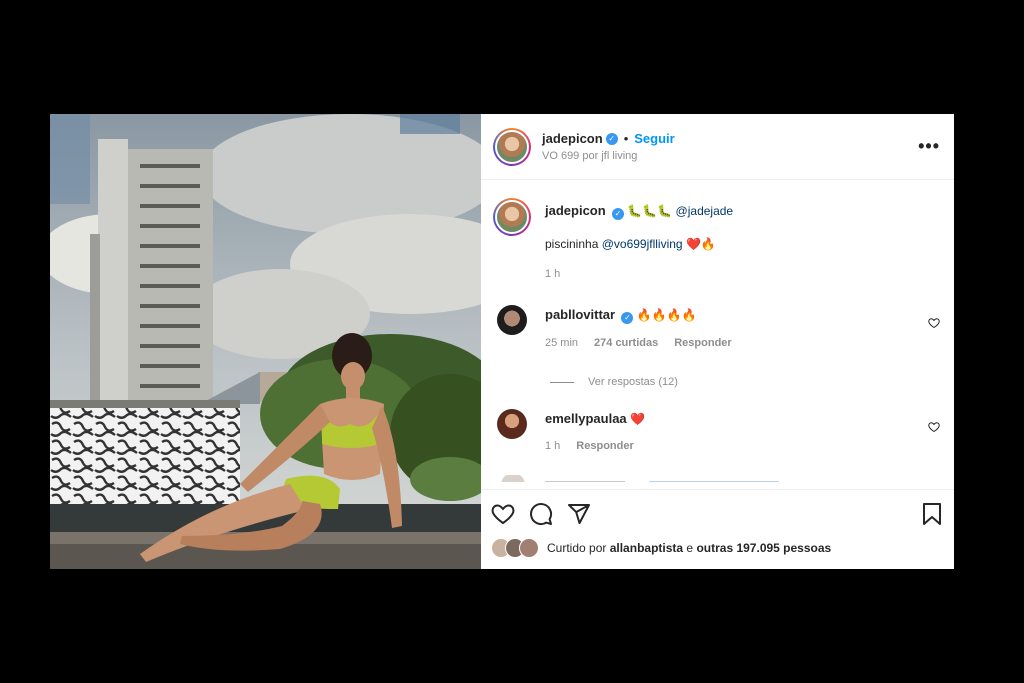 The height and width of the screenshot is (683, 1024). Describe the element at coordinates (503, 514) in the screenshot. I see `heart-icon` at that location.